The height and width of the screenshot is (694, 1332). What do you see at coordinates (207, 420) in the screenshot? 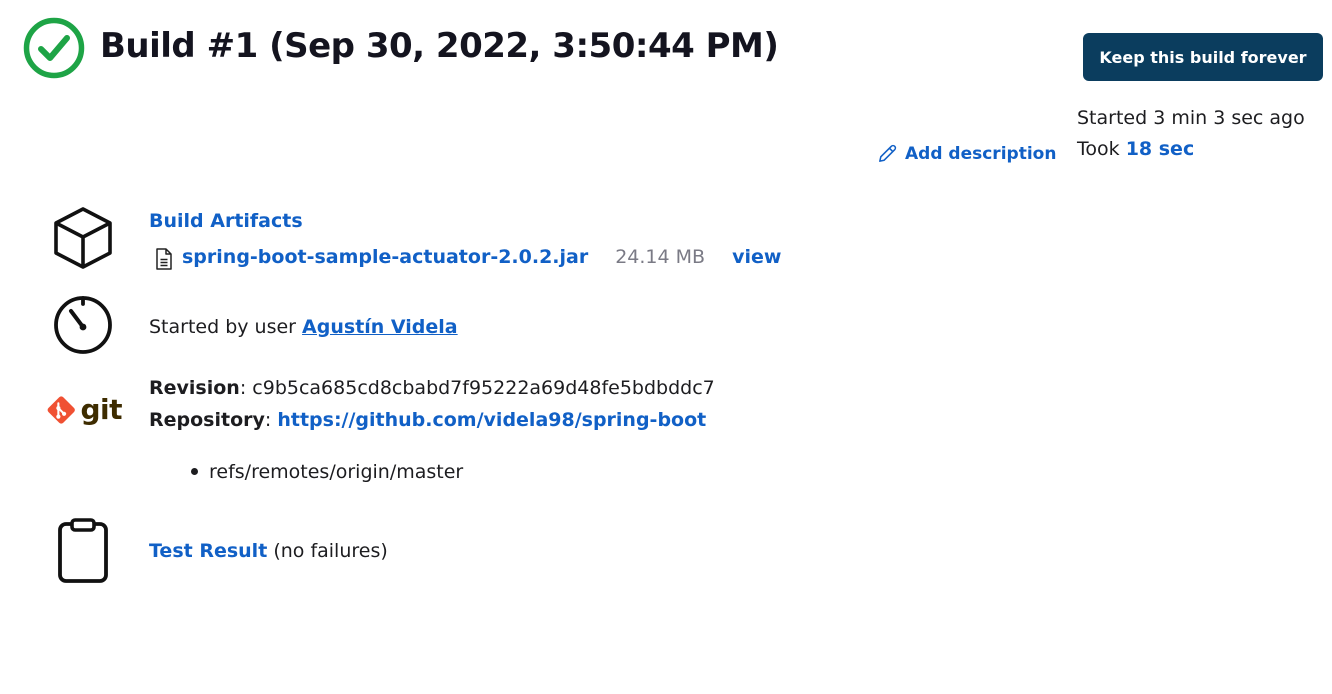
I see `repository-label: Repository` at bounding box center [207, 420].